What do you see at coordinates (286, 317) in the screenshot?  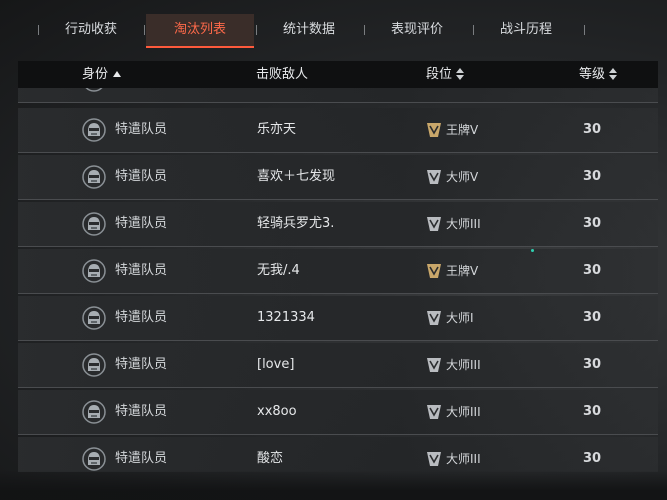 I see `defeated-player-name: 1321334` at bounding box center [286, 317].